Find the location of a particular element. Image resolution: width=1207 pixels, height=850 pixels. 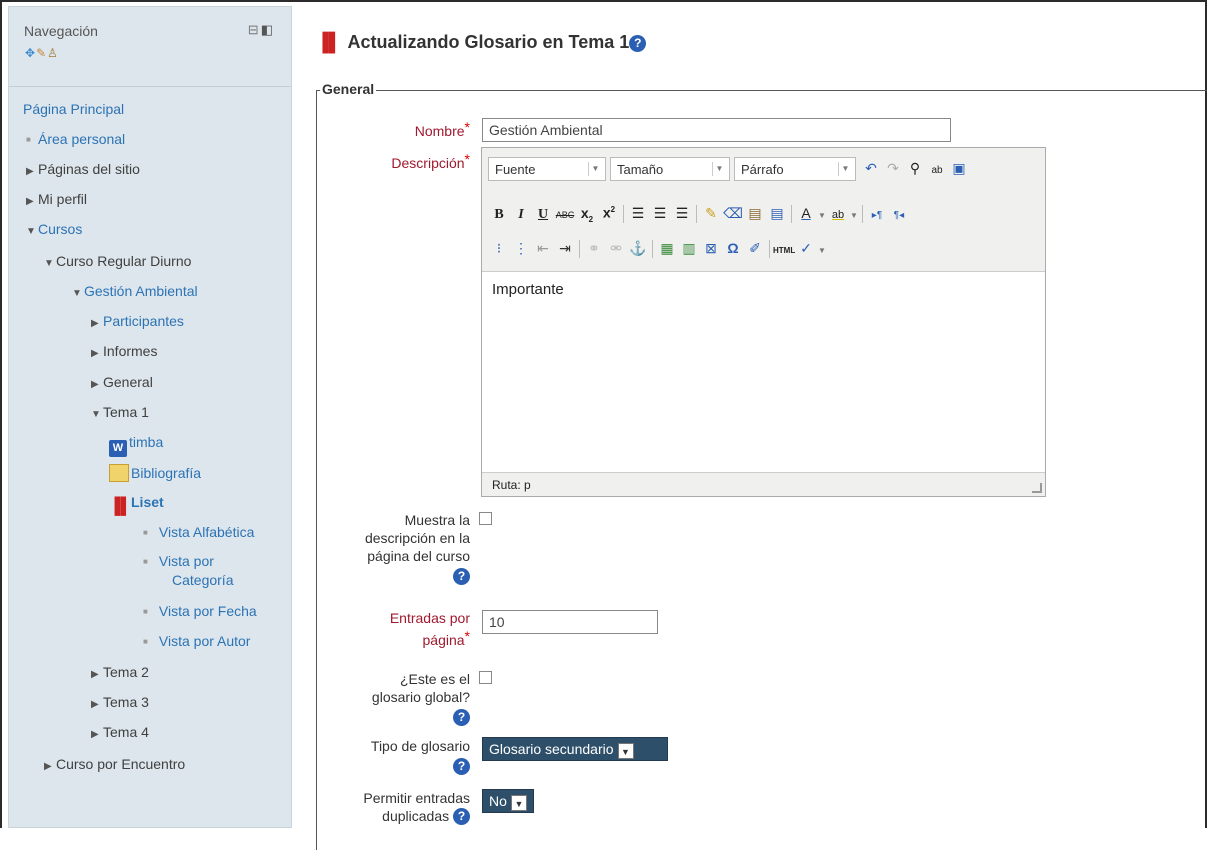

editor-statusbar: Ruta: p is located at coordinates (763, 484).